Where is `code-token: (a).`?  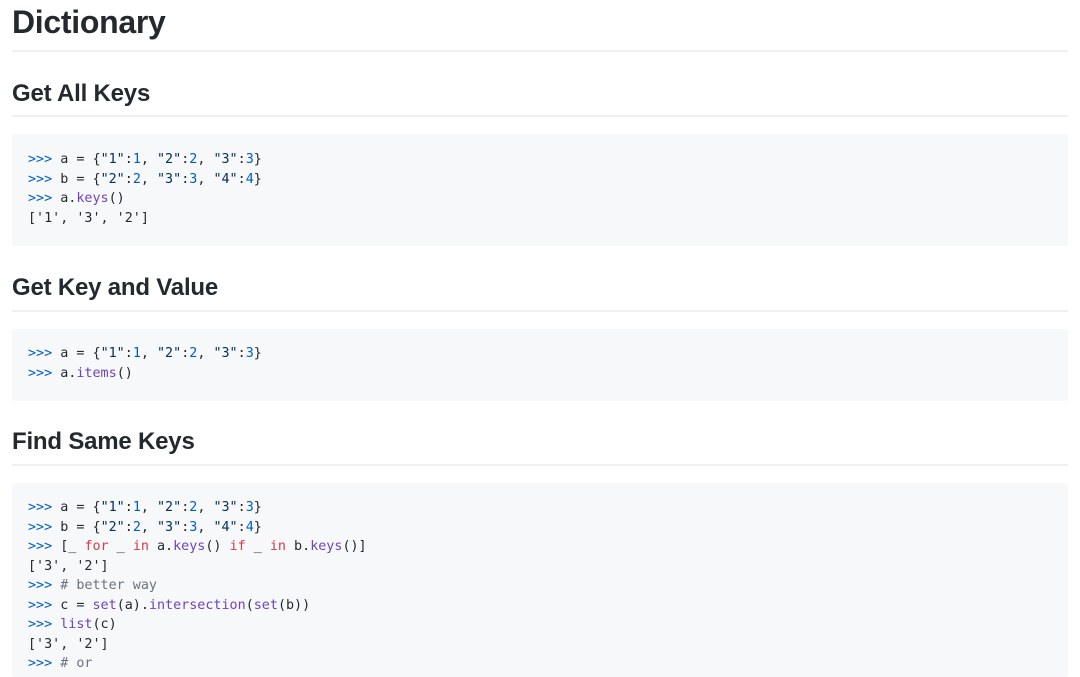 code-token: (a). is located at coordinates (132, 605).